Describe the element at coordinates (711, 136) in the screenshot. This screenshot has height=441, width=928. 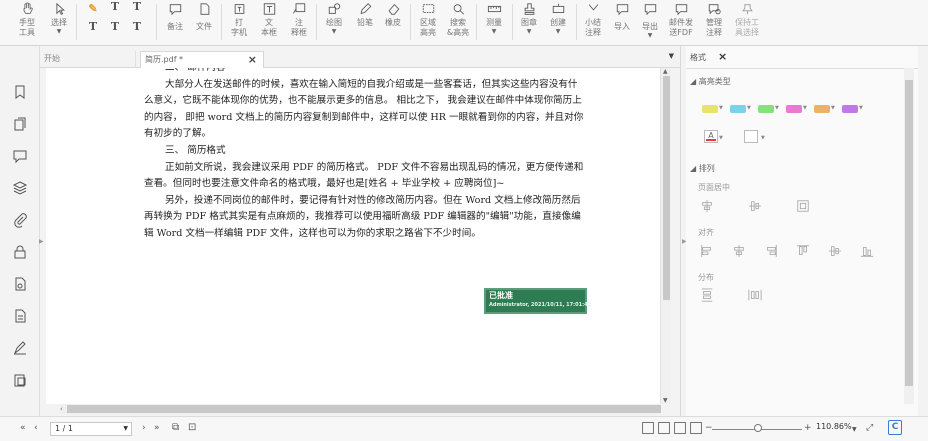
I see `text-color-button: A` at that location.